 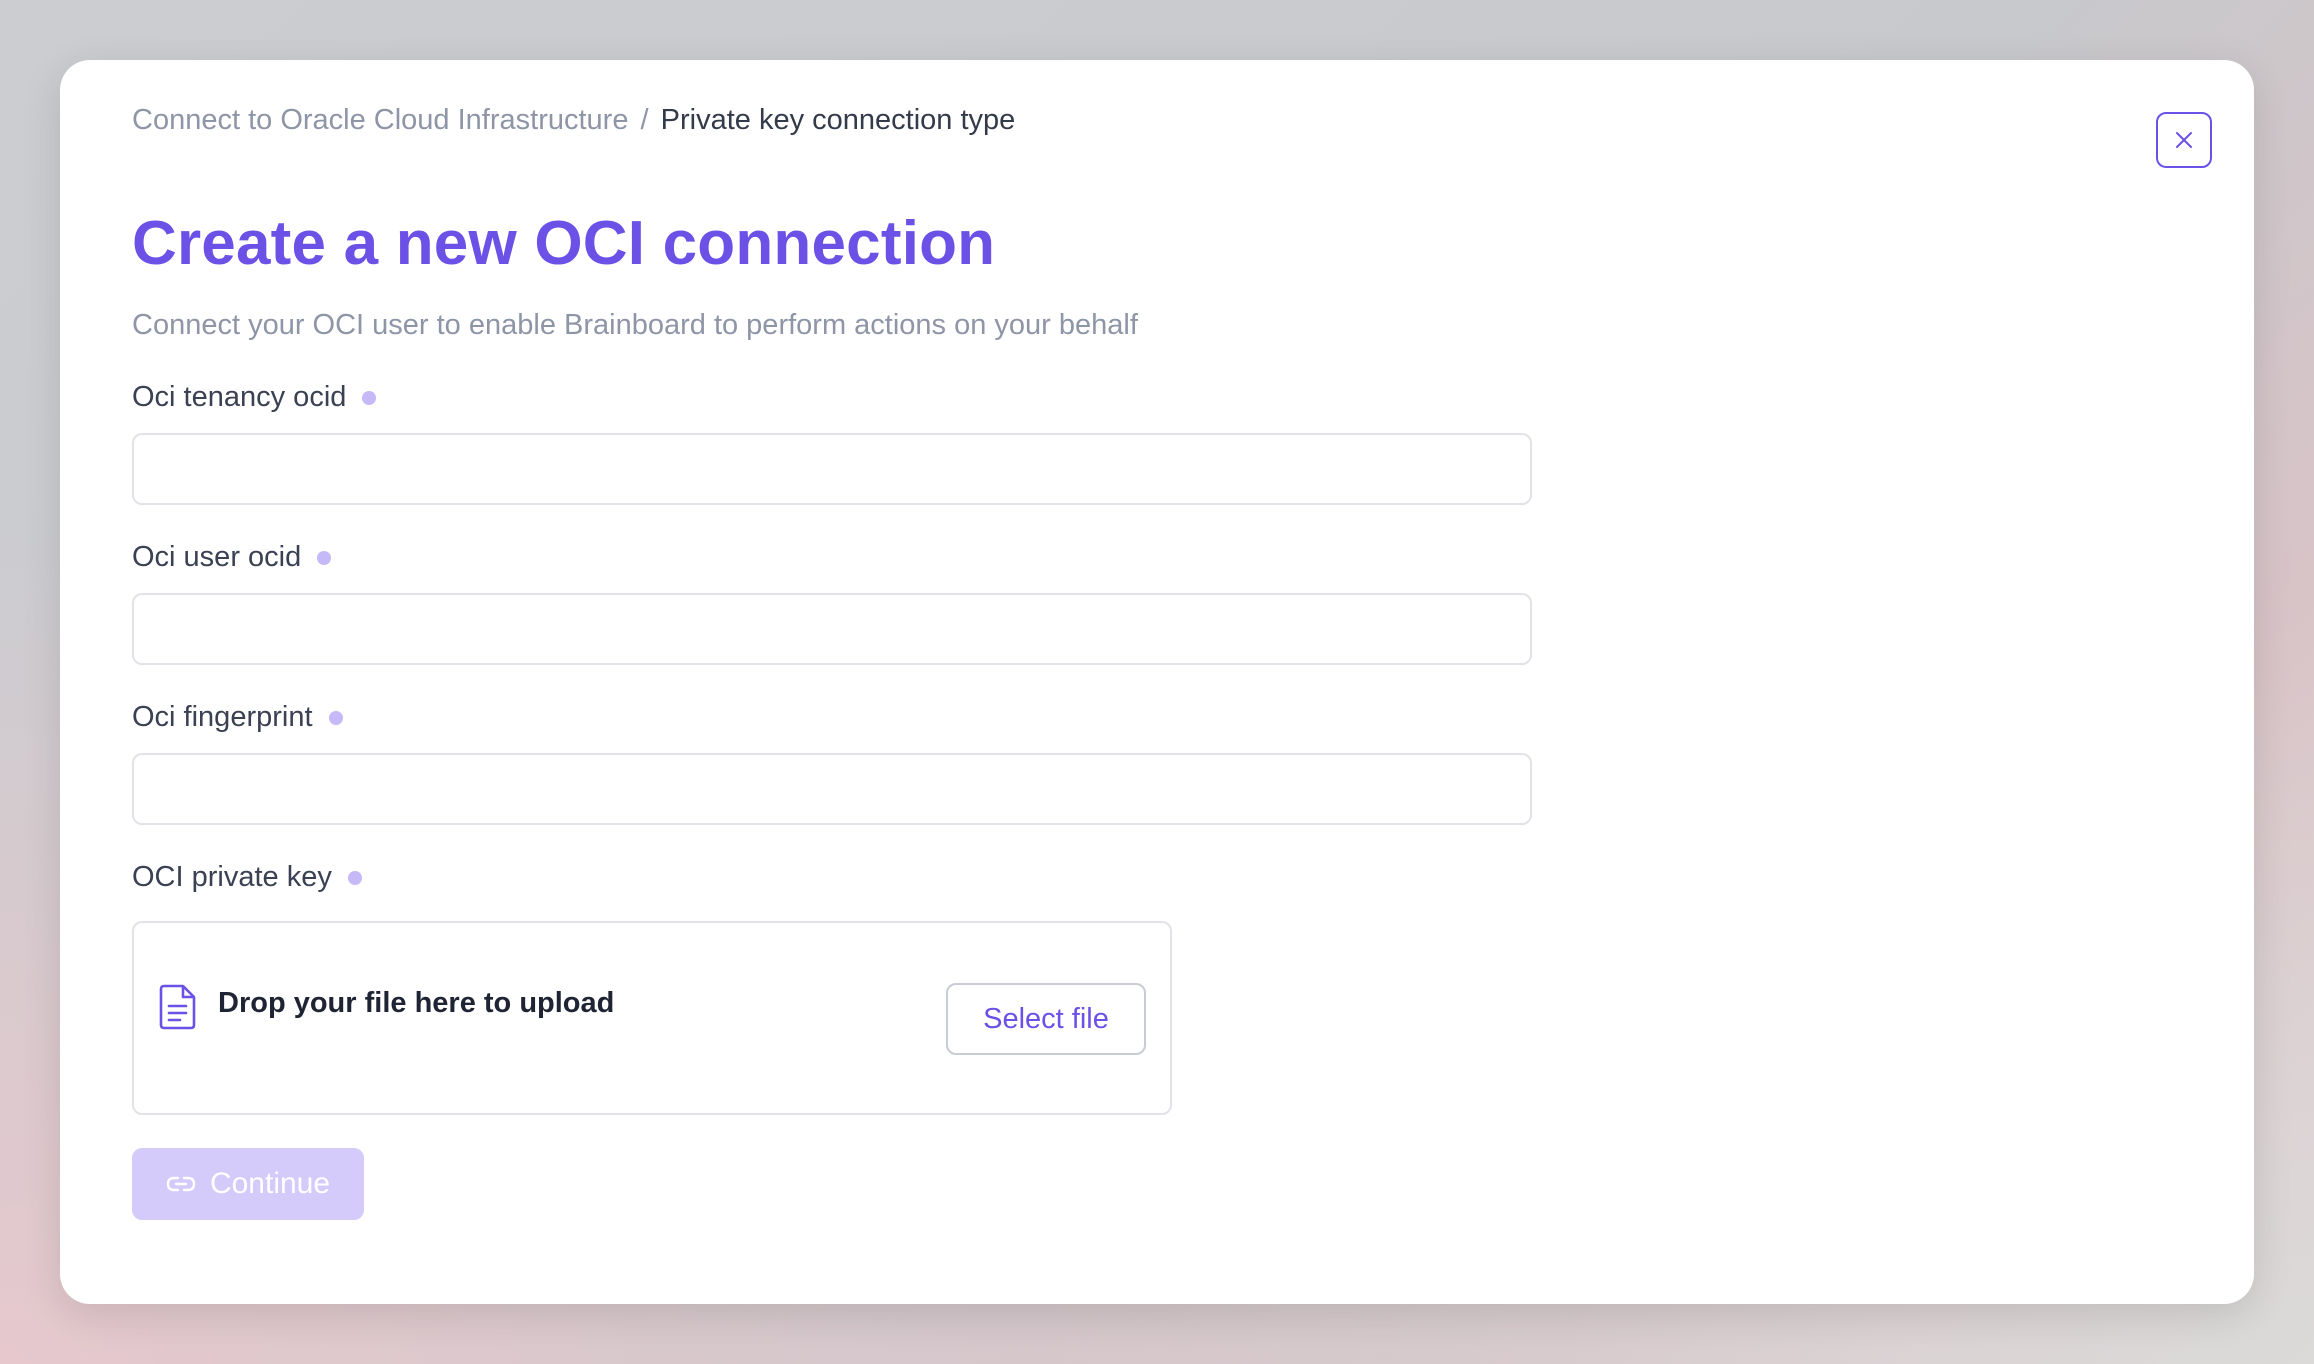 What do you see at coordinates (177, 1007) in the screenshot?
I see `file-text-icon` at bounding box center [177, 1007].